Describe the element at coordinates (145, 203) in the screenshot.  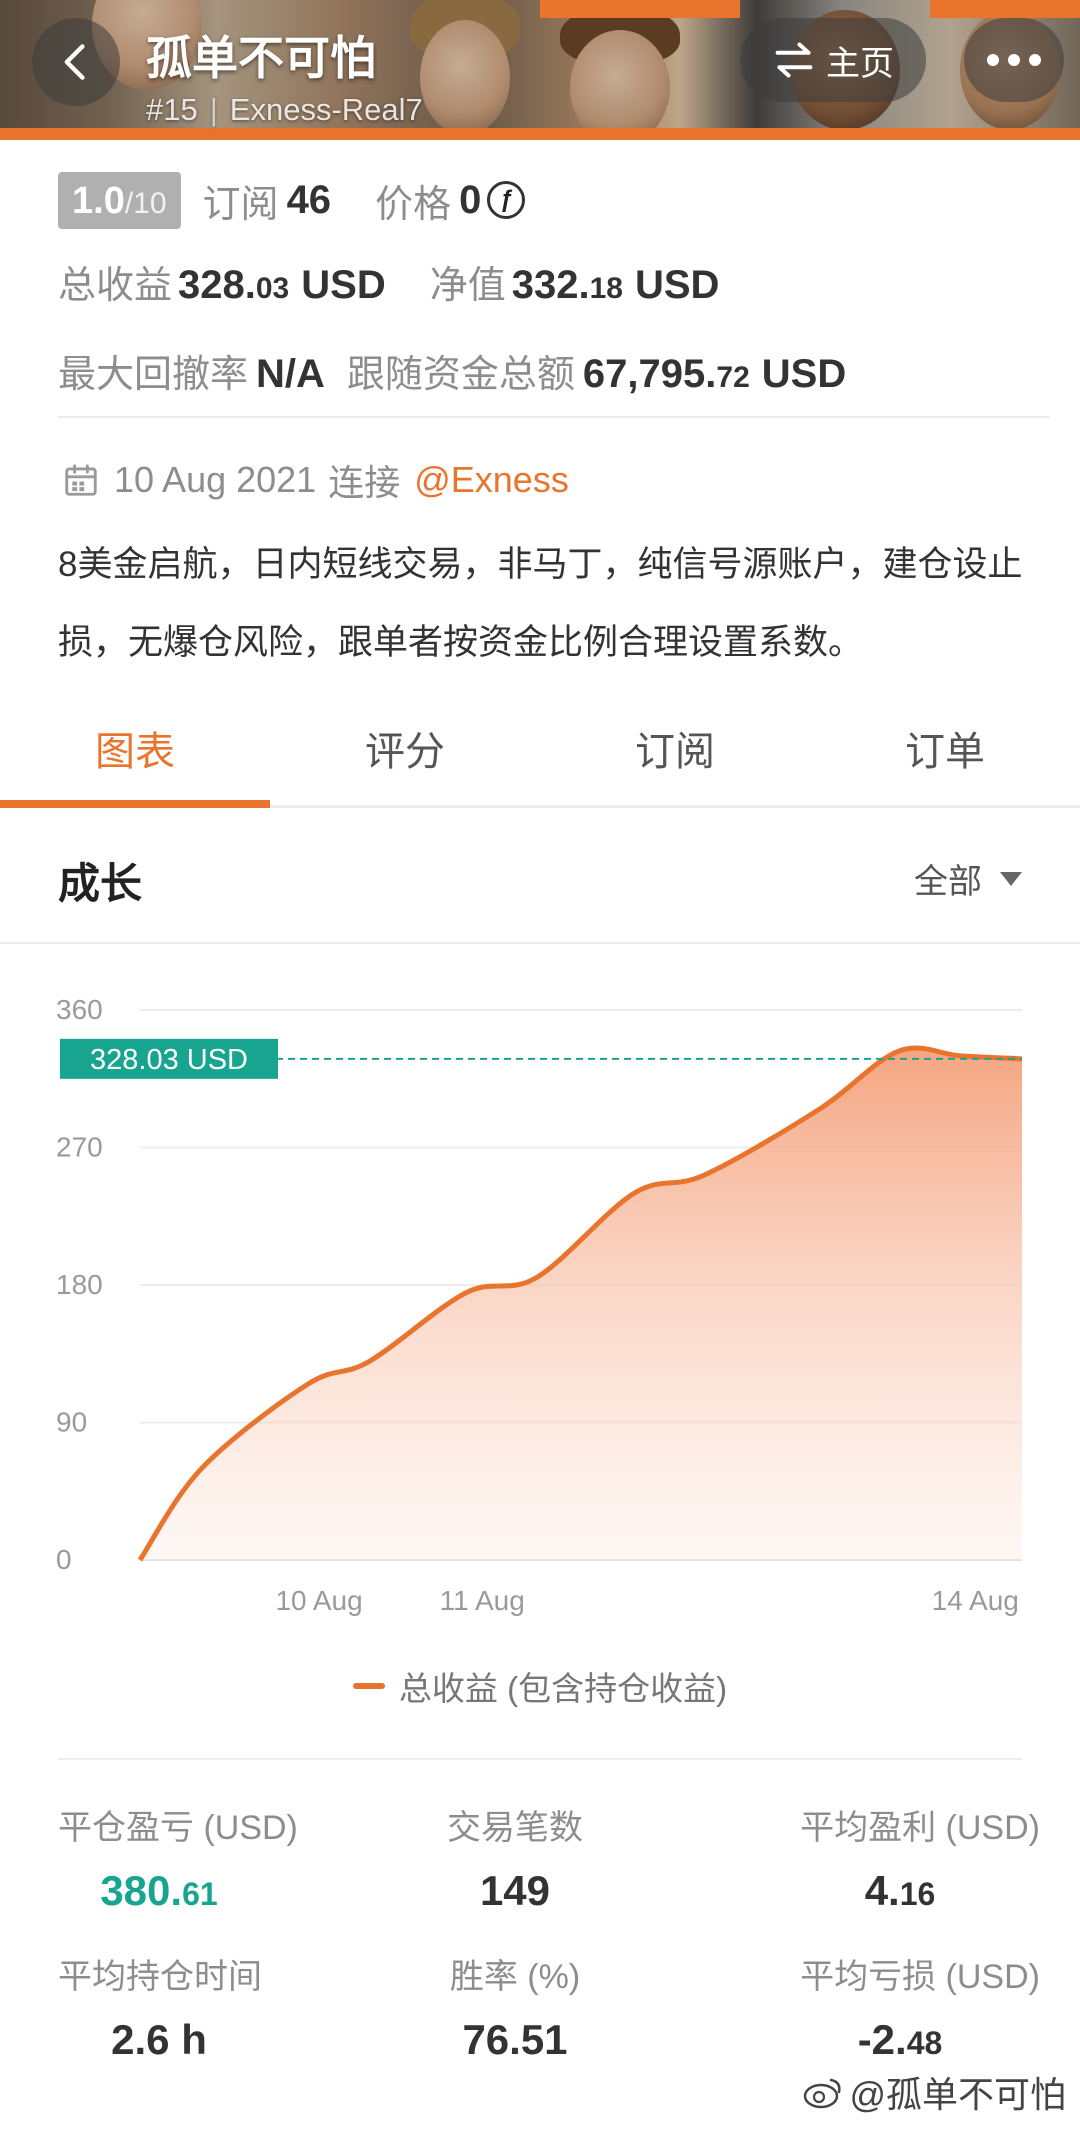
I see `rating-max: /10` at that location.